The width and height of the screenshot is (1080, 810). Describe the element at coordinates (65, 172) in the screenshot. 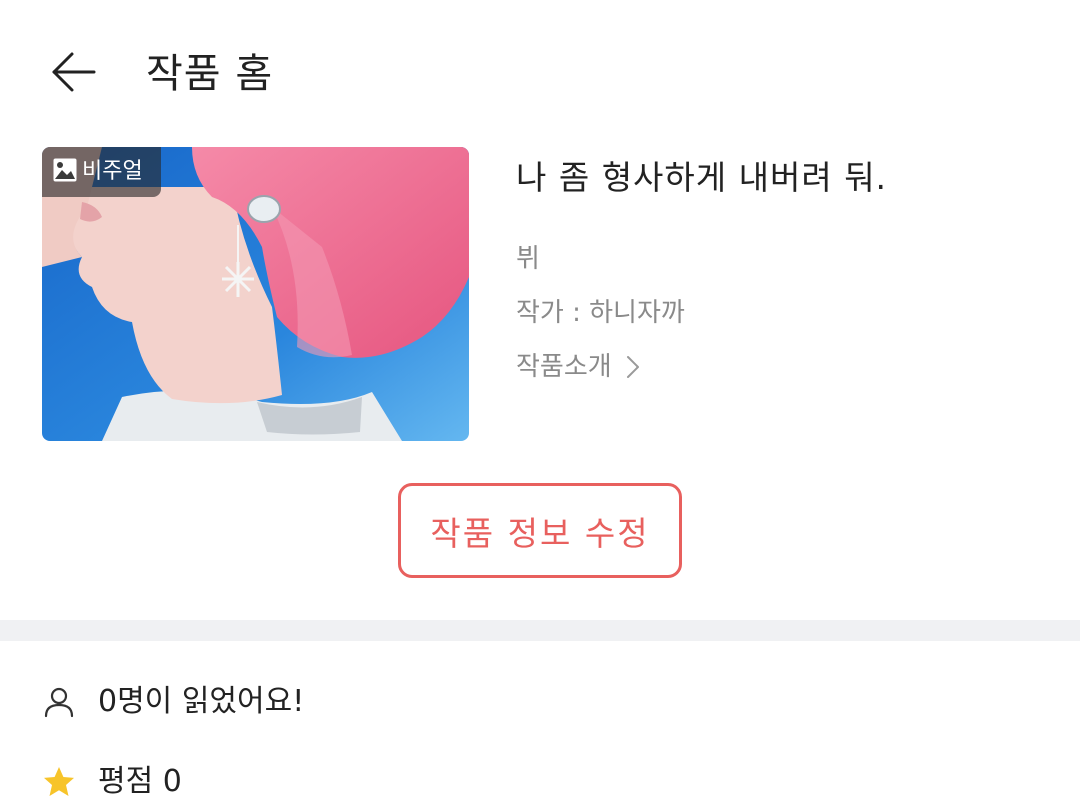

I see `image-icon` at that location.